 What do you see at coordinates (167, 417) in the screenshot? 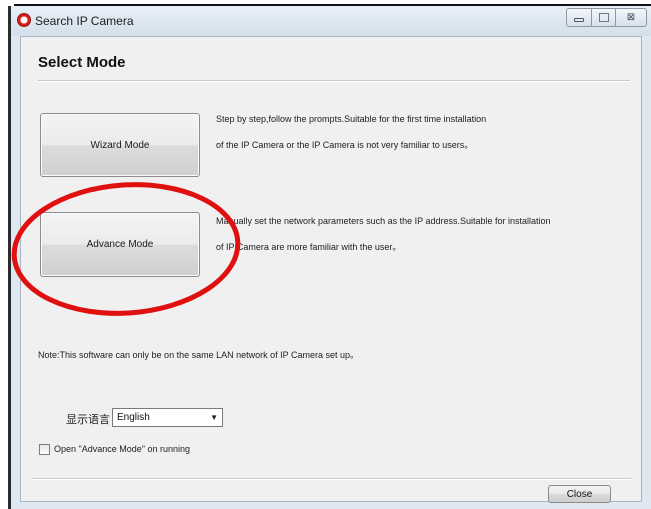
I see `language-select: English ▼` at bounding box center [167, 417].